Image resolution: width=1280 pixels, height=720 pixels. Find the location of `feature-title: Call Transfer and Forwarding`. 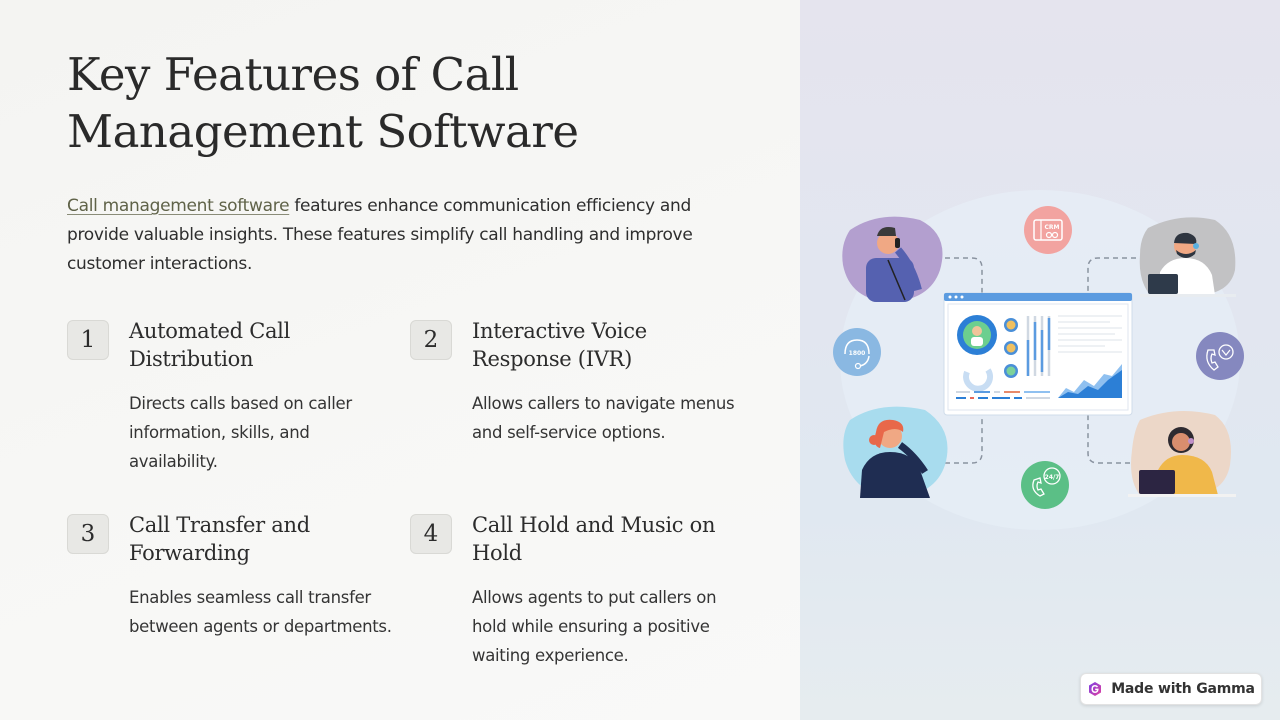

feature-title: Call Transfer and Forwarding is located at coordinates (219, 539).